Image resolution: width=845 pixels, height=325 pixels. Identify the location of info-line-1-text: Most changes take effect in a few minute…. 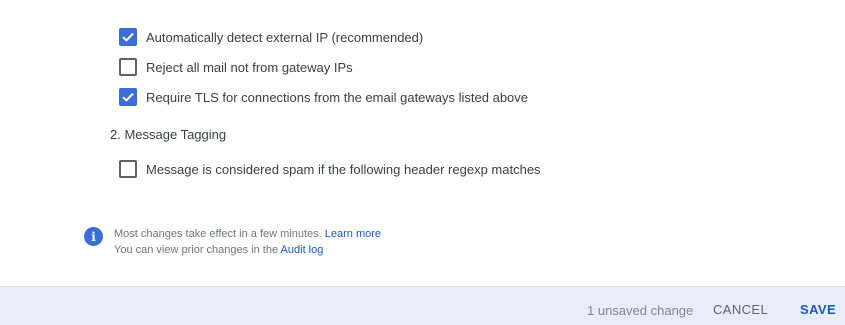
(218, 234).